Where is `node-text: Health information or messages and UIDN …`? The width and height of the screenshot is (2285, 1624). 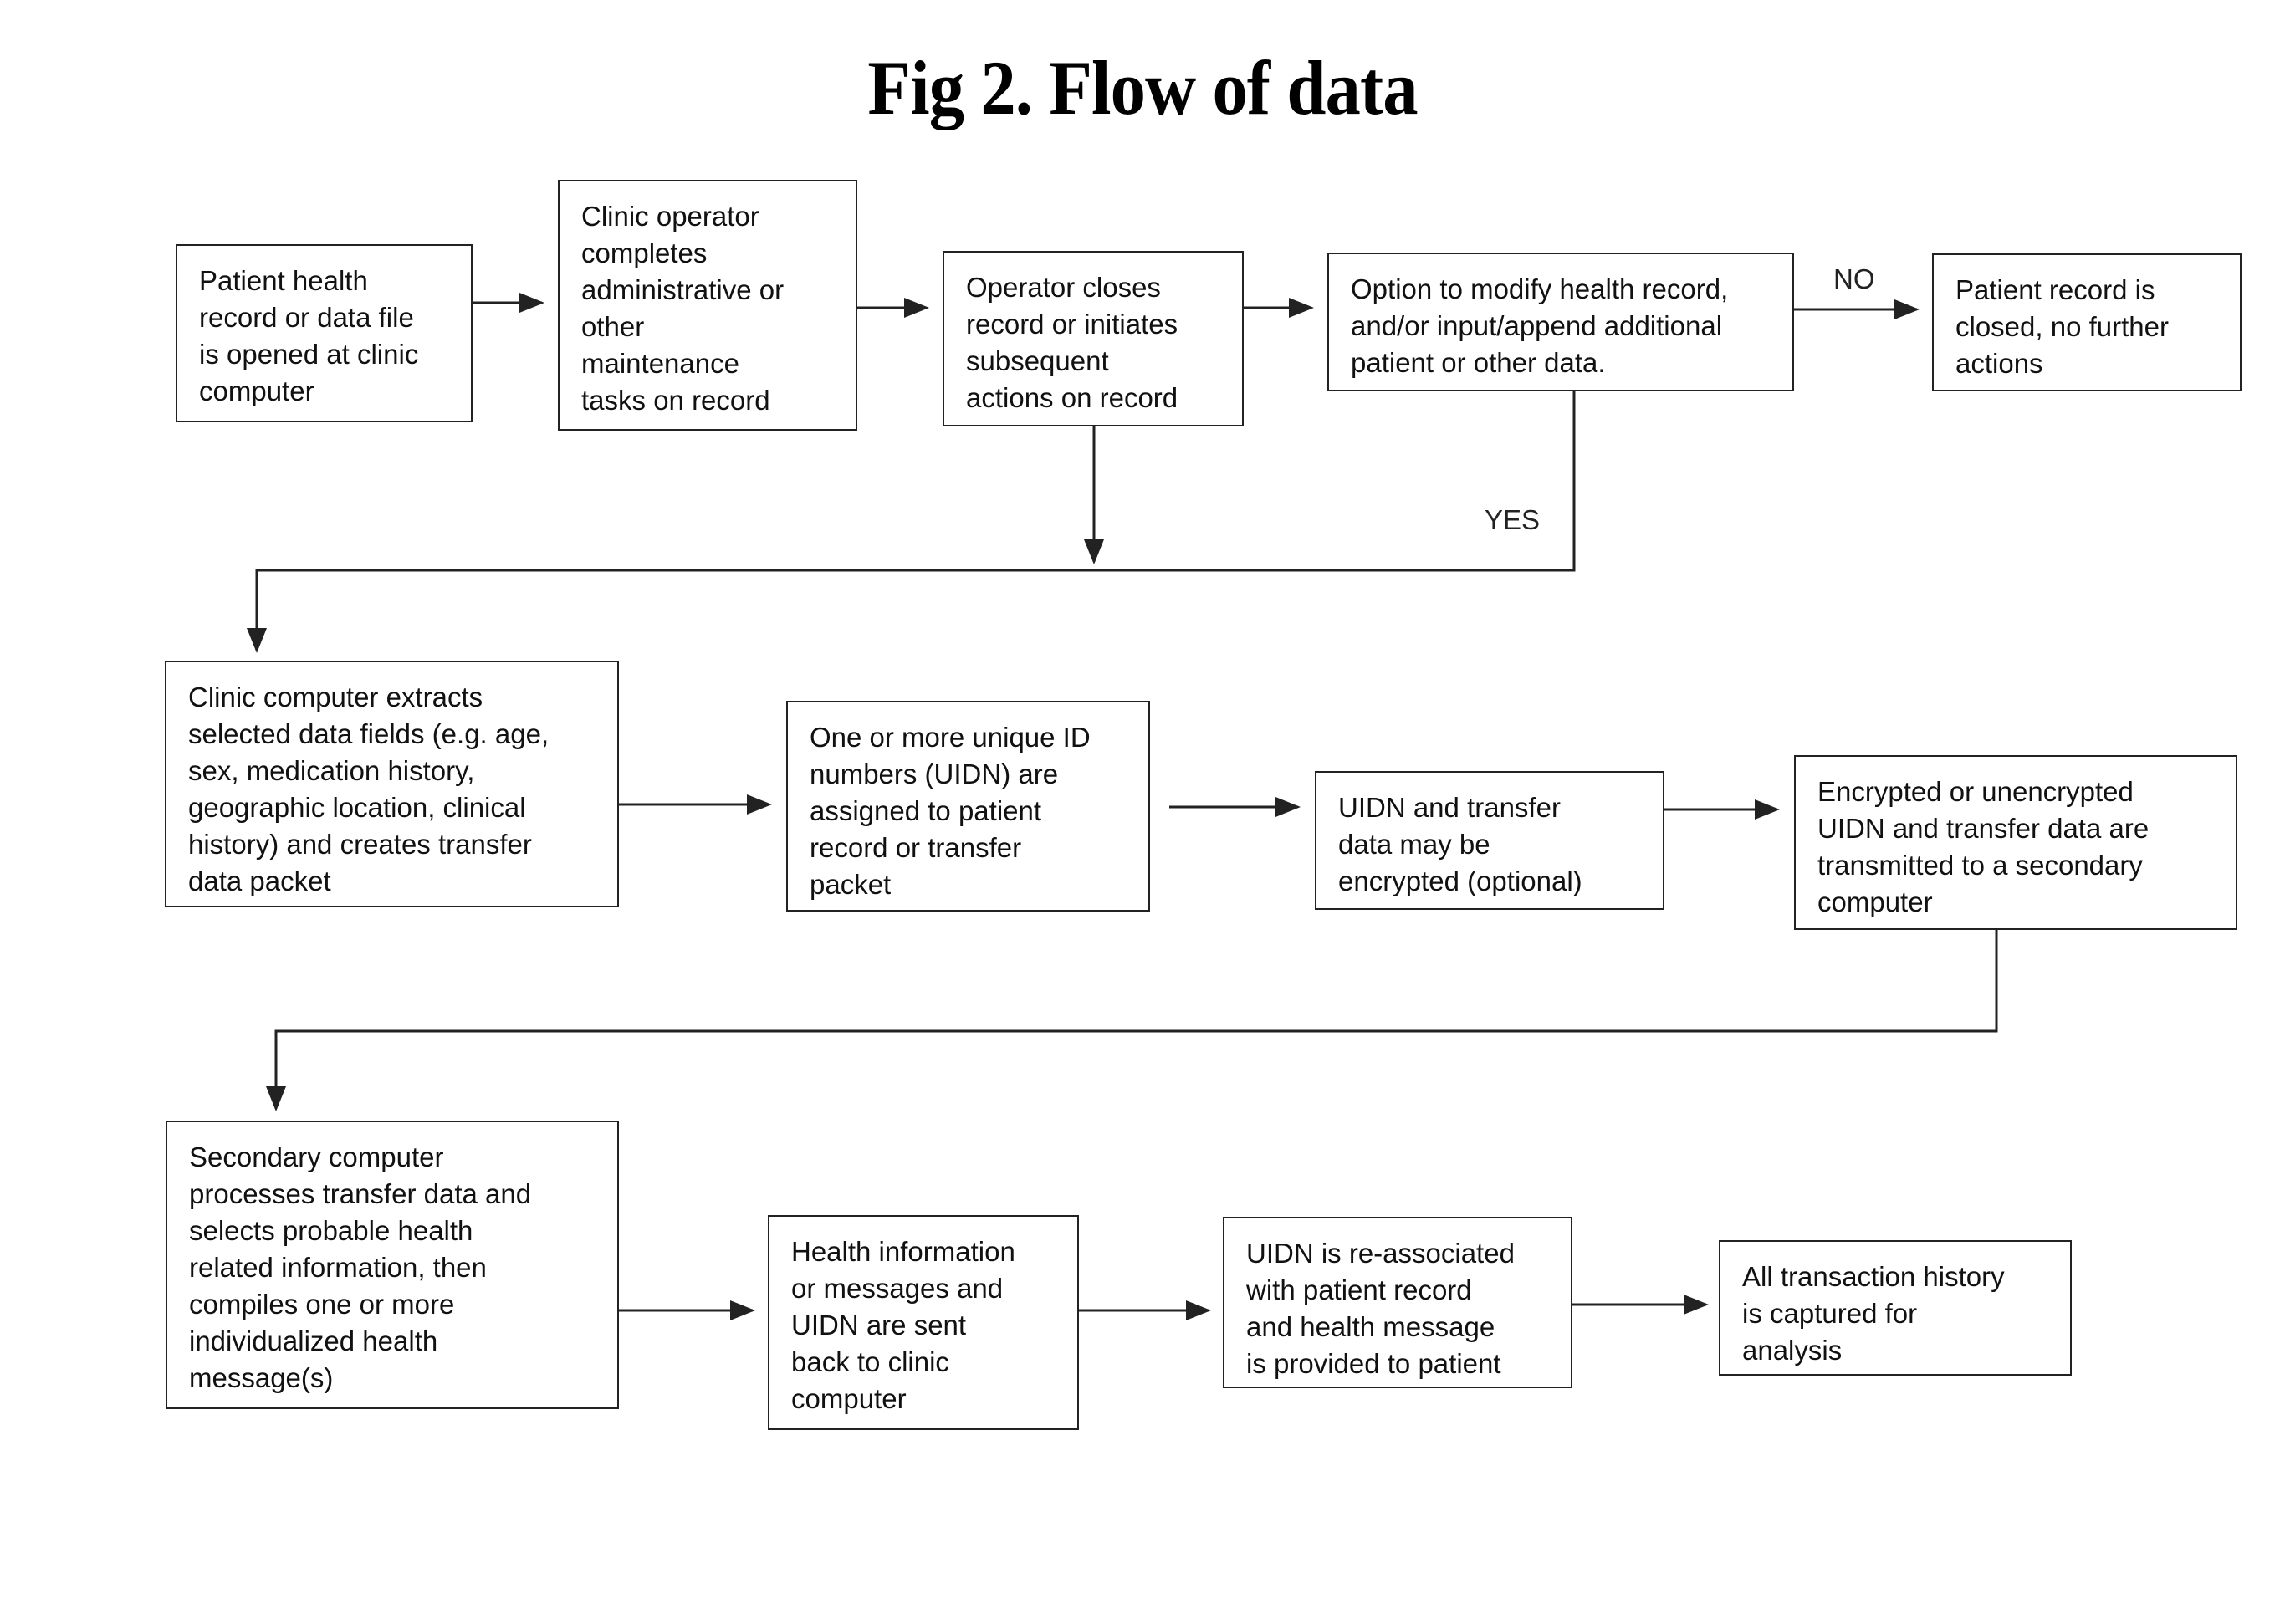 node-text: Health information or messages and UIDN … is located at coordinates (903, 1325).